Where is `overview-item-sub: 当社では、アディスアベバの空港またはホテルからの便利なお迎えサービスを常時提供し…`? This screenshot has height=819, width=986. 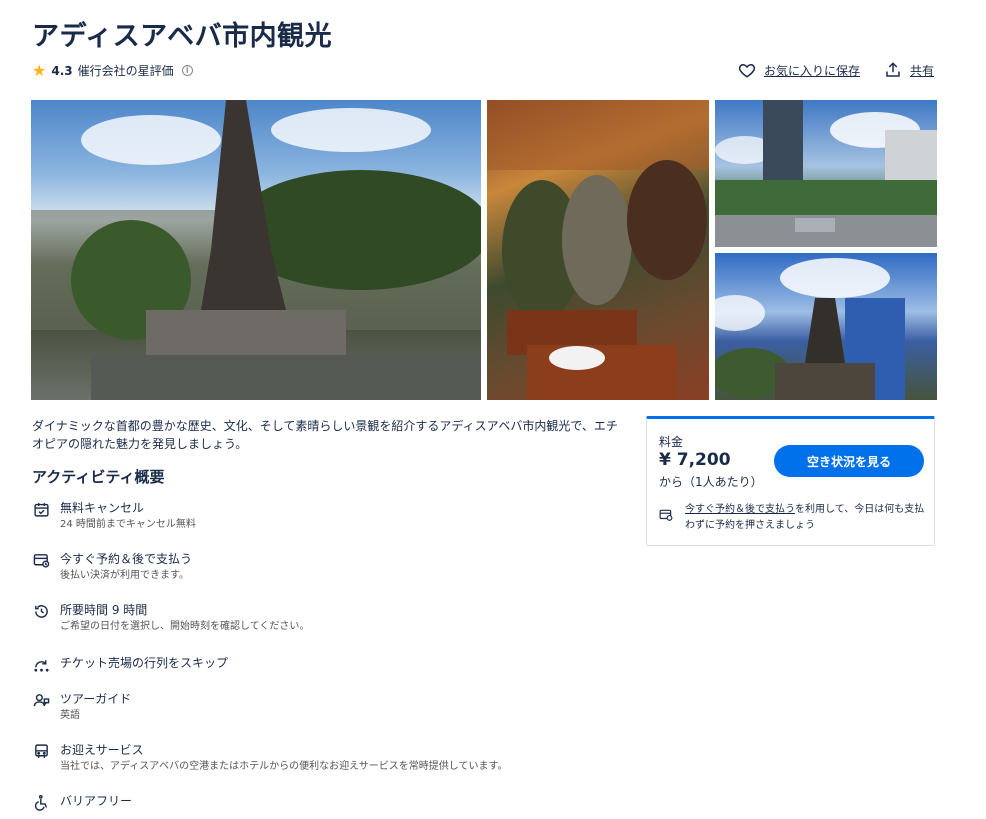
overview-item-sub: 当社では、アディスアベバの空港またはホテルからの便利なお迎えサービスを常時提供し… is located at coordinates (284, 766).